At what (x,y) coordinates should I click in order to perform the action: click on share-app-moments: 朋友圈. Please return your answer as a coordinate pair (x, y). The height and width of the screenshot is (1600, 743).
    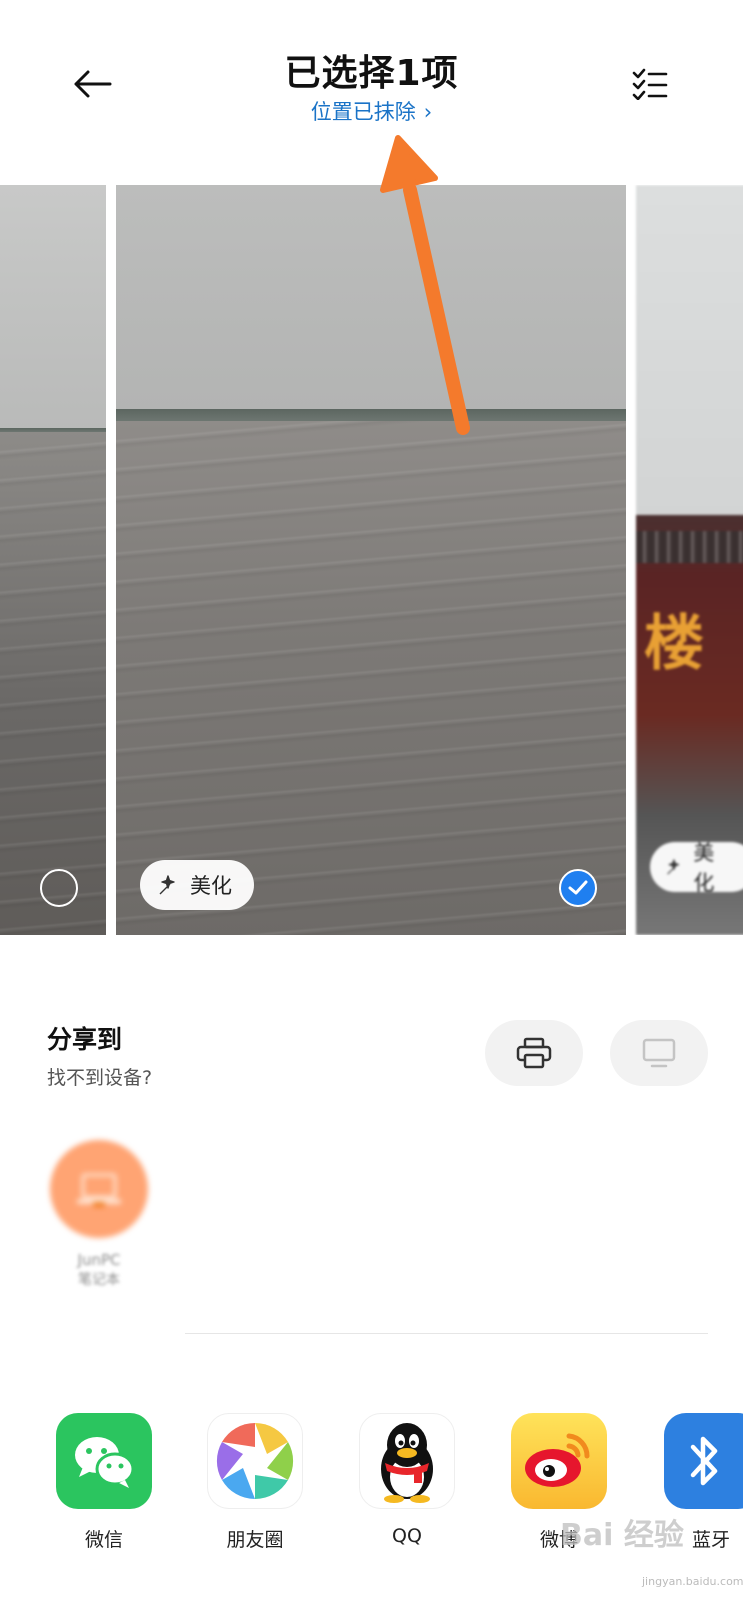
    Looking at the image, I should click on (255, 1482).